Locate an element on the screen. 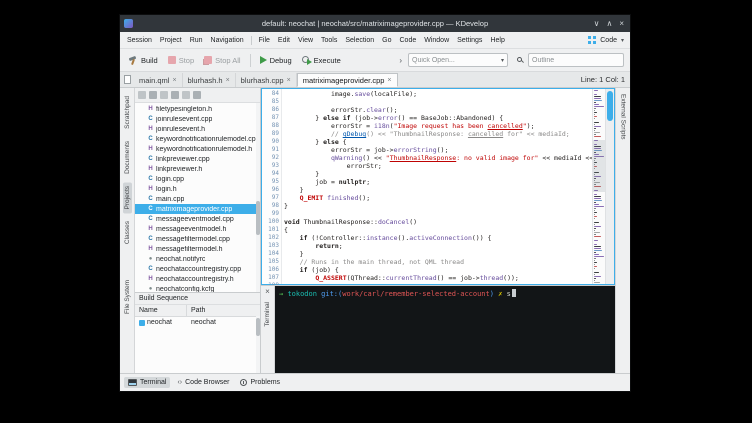 This screenshot has height=423, width=752. tab-blurhash-h: blurhash.h × is located at coordinates (209, 80).